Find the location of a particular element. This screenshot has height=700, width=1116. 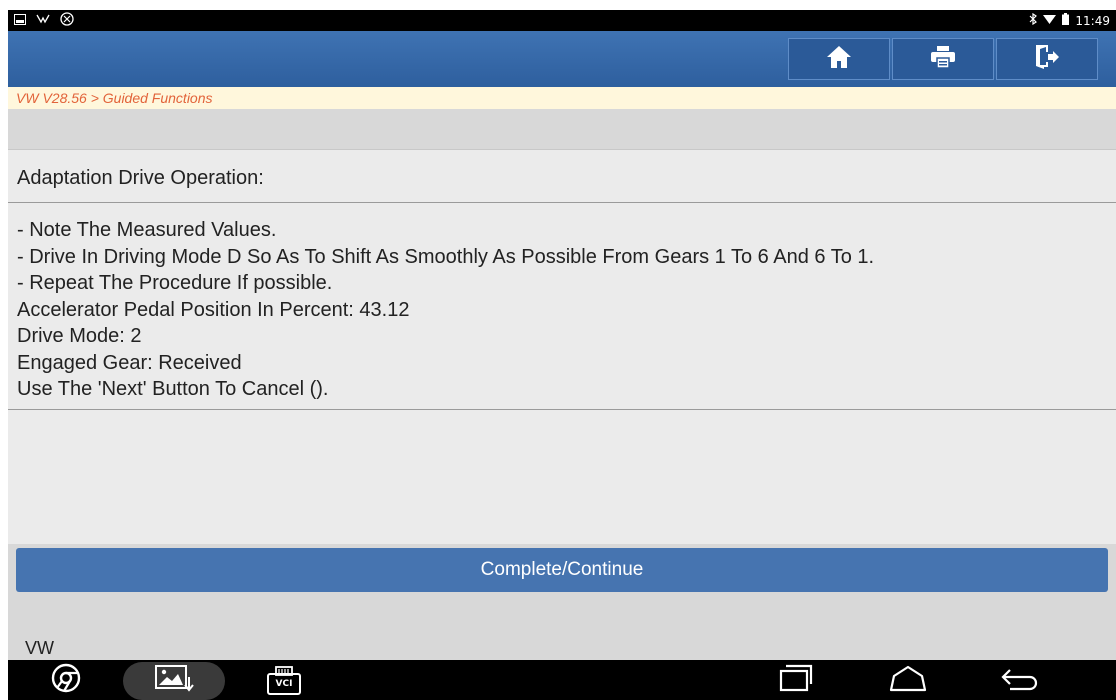

back-button is located at coordinates (1020, 680).